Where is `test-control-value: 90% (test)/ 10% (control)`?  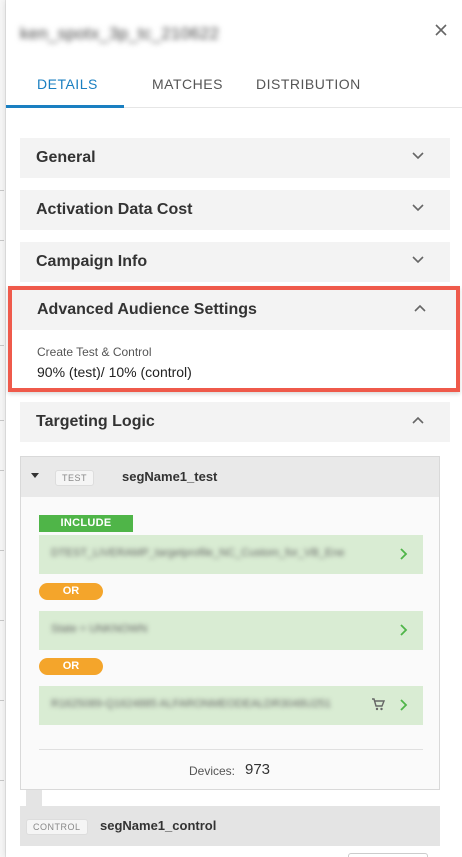 test-control-value: 90% (test)/ 10% (control) is located at coordinates (114, 372).